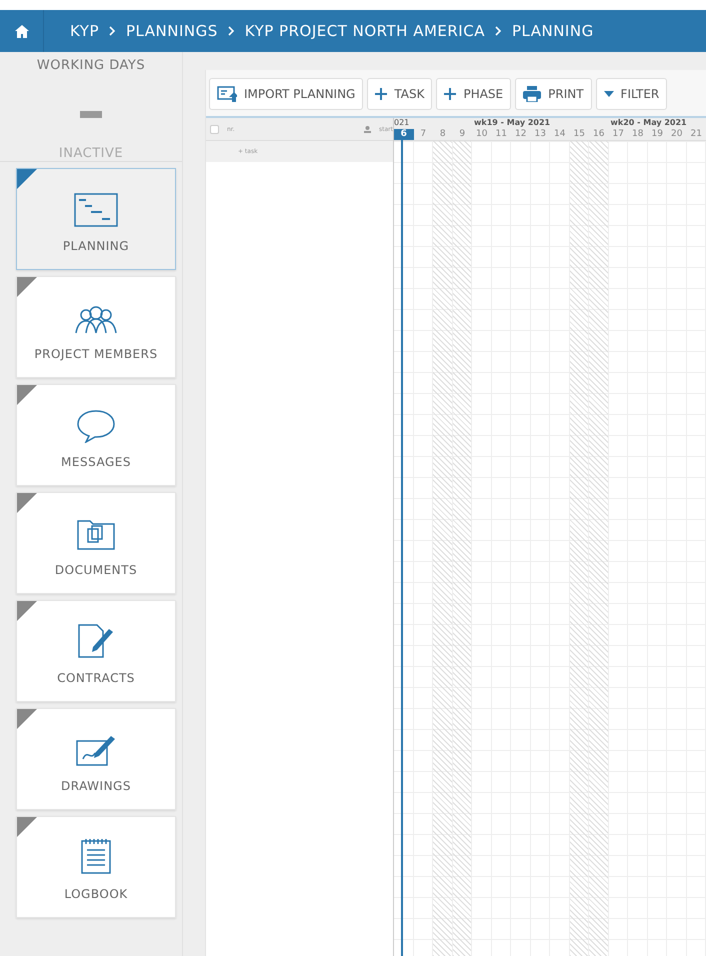 Image resolution: width=706 pixels, height=956 pixels. Describe the element at coordinates (481, 134) in the screenshot. I see `day-label: 10` at that location.